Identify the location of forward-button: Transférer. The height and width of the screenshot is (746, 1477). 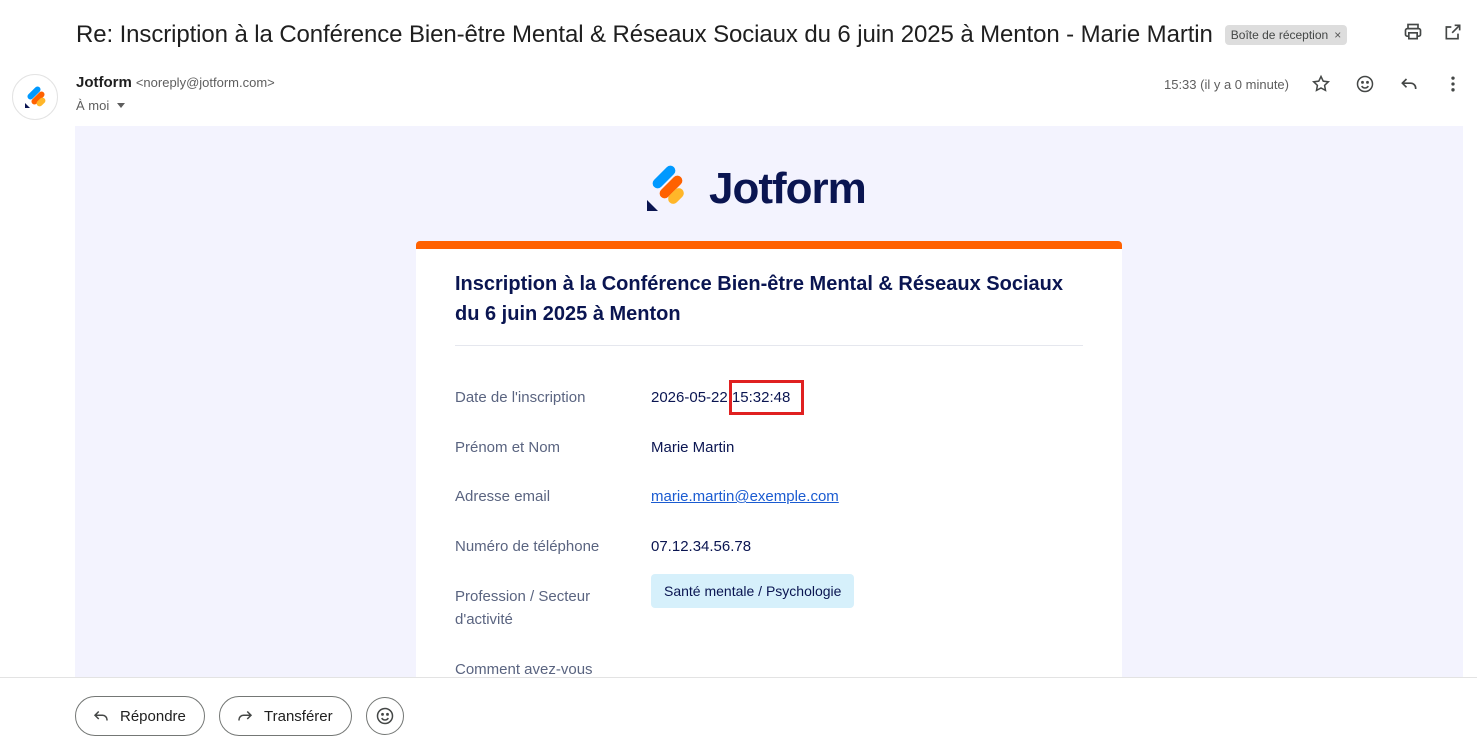
(285, 716).